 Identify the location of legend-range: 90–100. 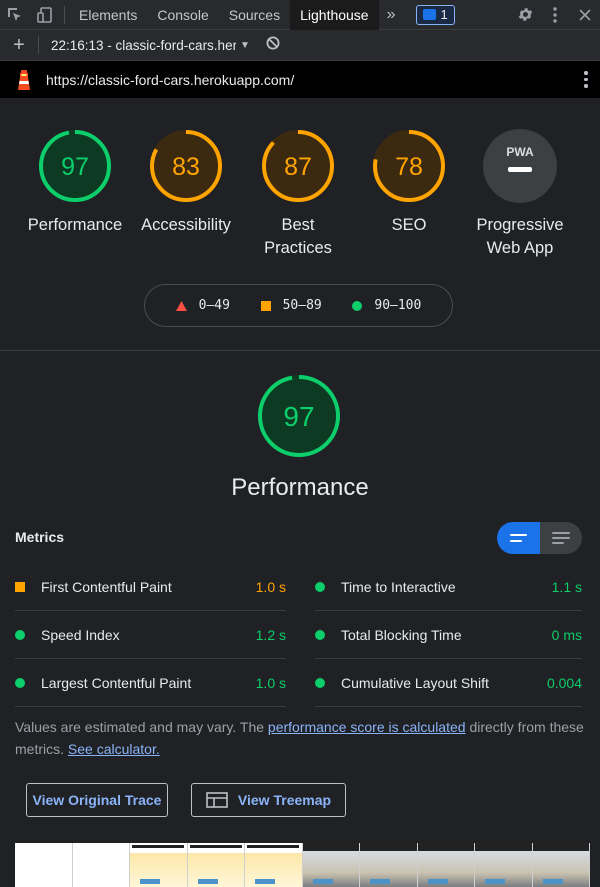
(398, 305).